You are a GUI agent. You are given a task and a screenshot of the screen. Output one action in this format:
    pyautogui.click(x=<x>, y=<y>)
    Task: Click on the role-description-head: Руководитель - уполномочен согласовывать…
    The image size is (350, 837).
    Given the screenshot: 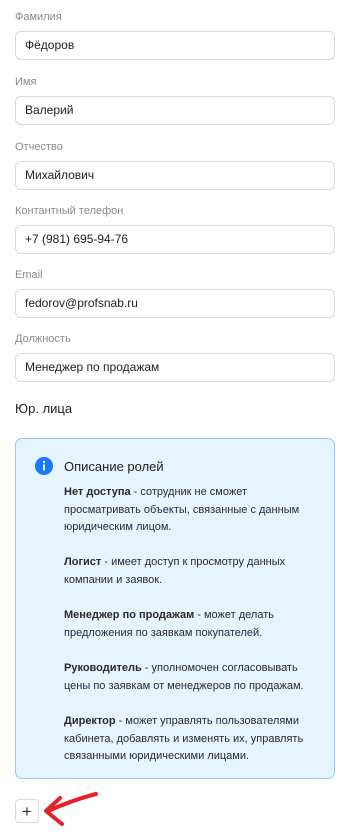 What is the action you would take?
    pyautogui.click(x=195, y=677)
    